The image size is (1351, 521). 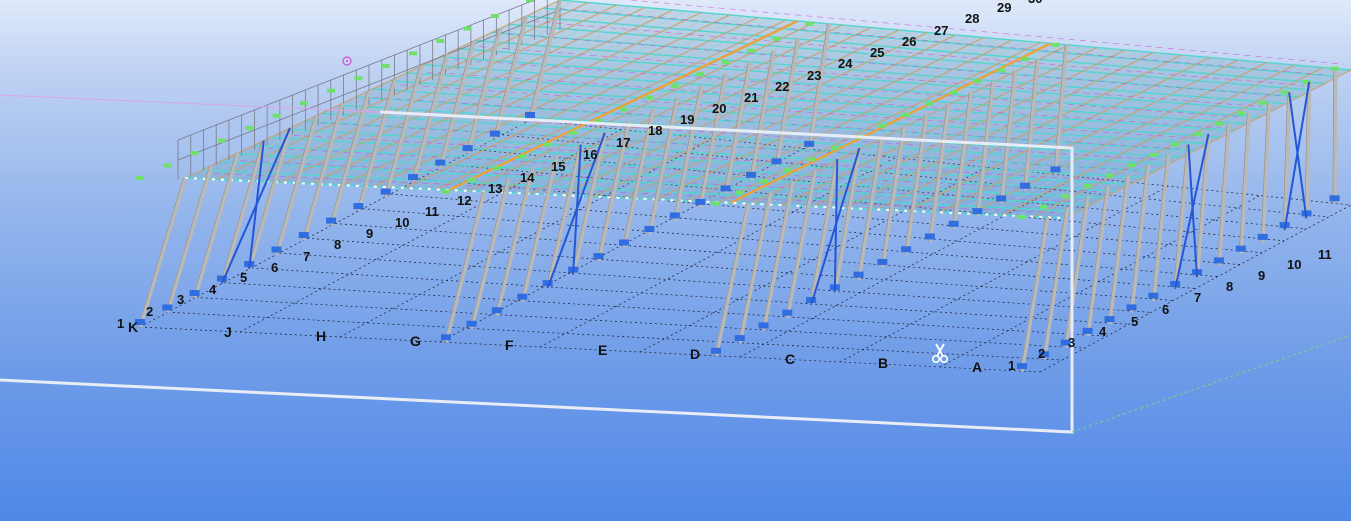 What do you see at coordinates (415, 341) in the screenshot?
I see `row-axis-label: G` at bounding box center [415, 341].